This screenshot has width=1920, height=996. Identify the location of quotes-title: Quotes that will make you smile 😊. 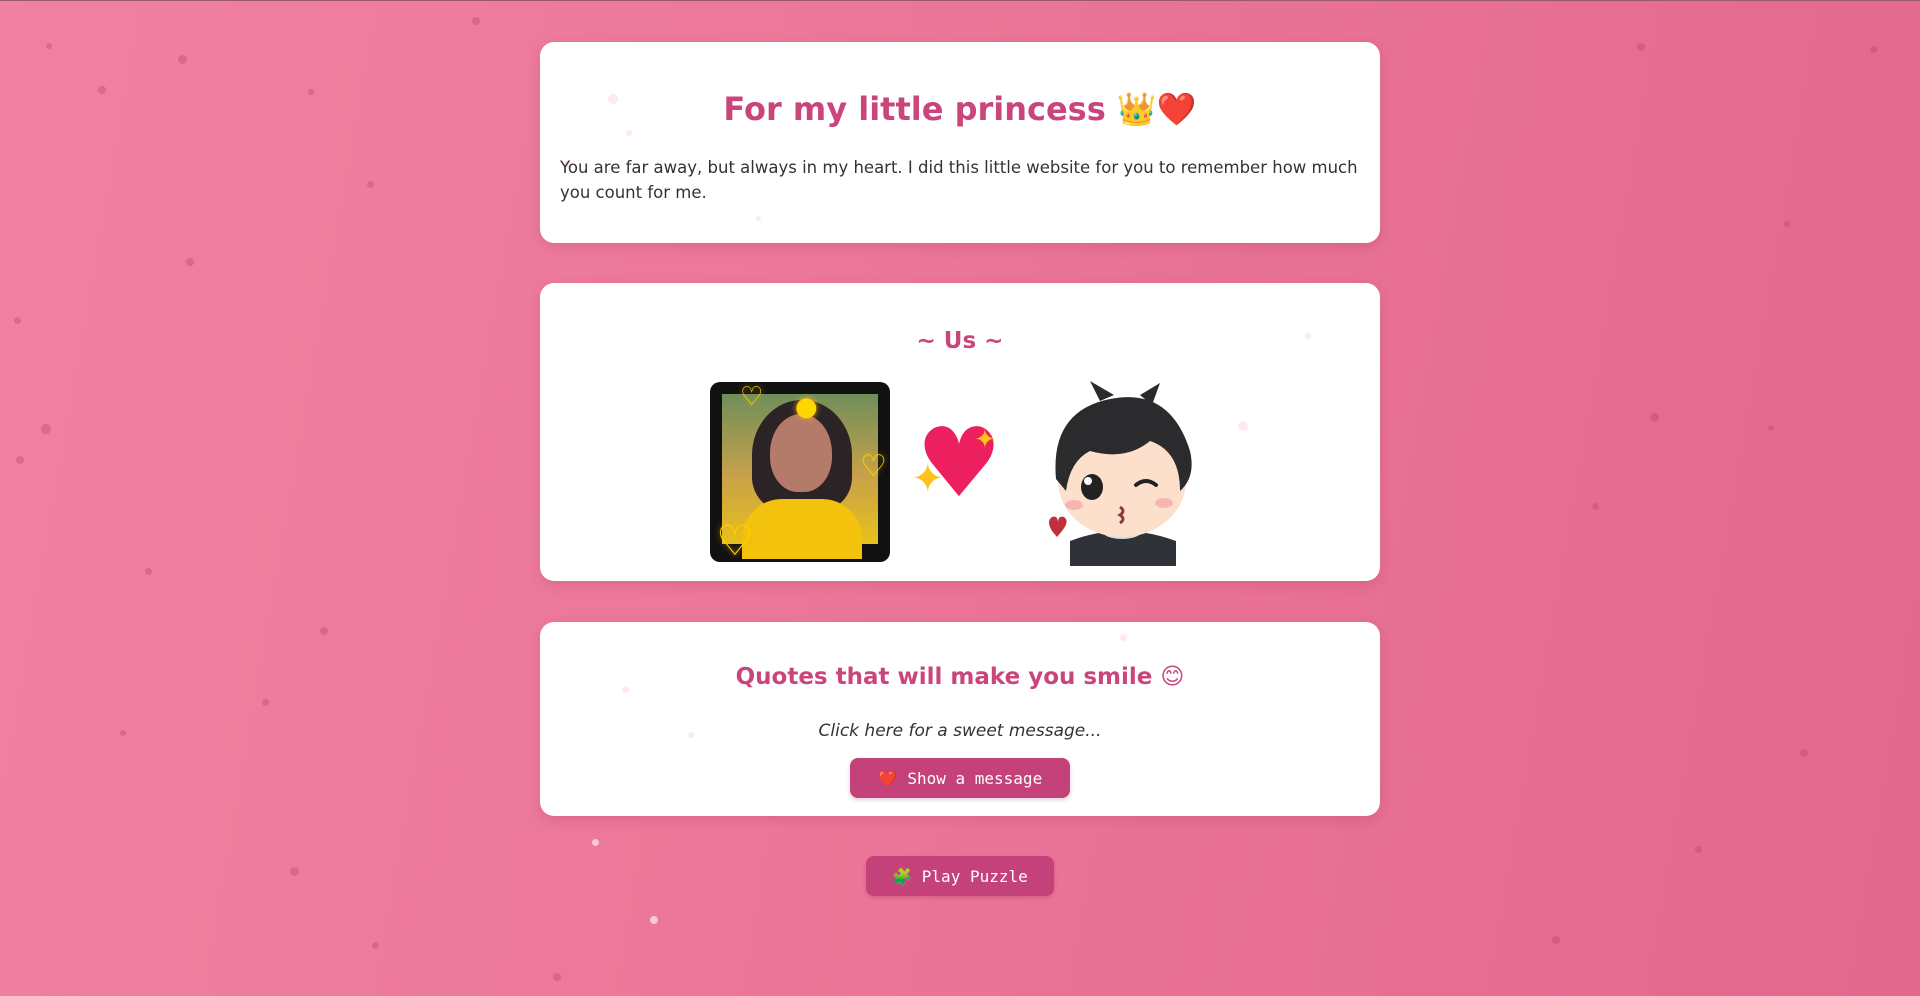
(960, 677).